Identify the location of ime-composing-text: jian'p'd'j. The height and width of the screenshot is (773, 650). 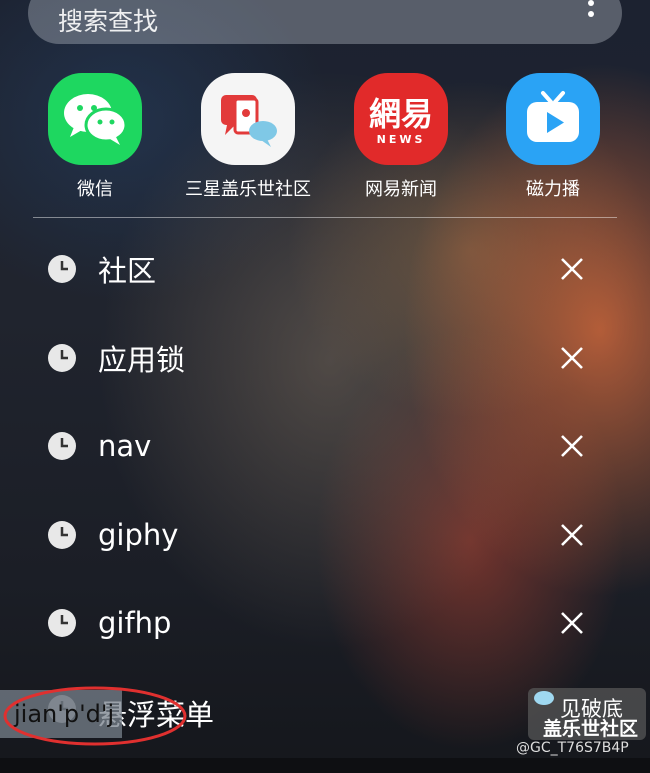
(61, 714).